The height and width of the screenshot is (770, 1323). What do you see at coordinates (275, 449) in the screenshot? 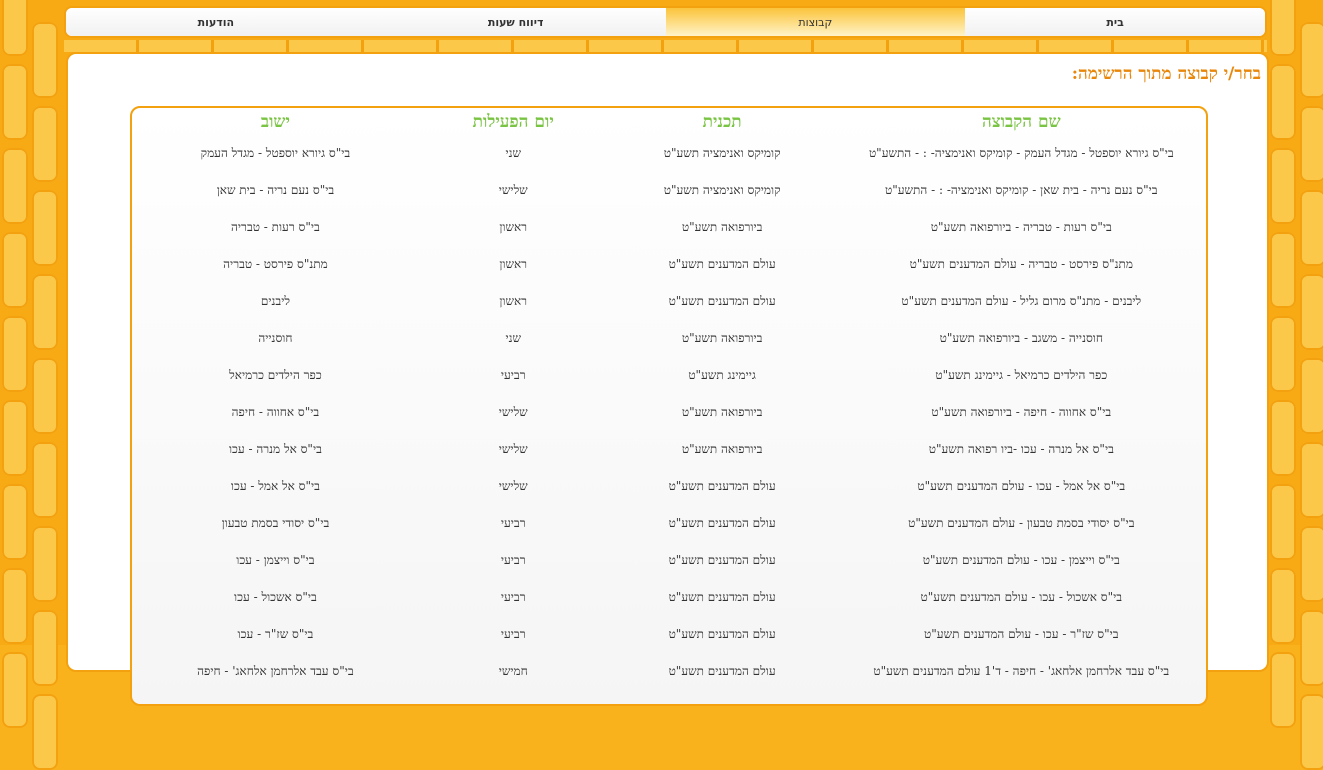
I see `cell-locality: בי"ס אל מנרה - עכו` at bounding box center [275, 449].